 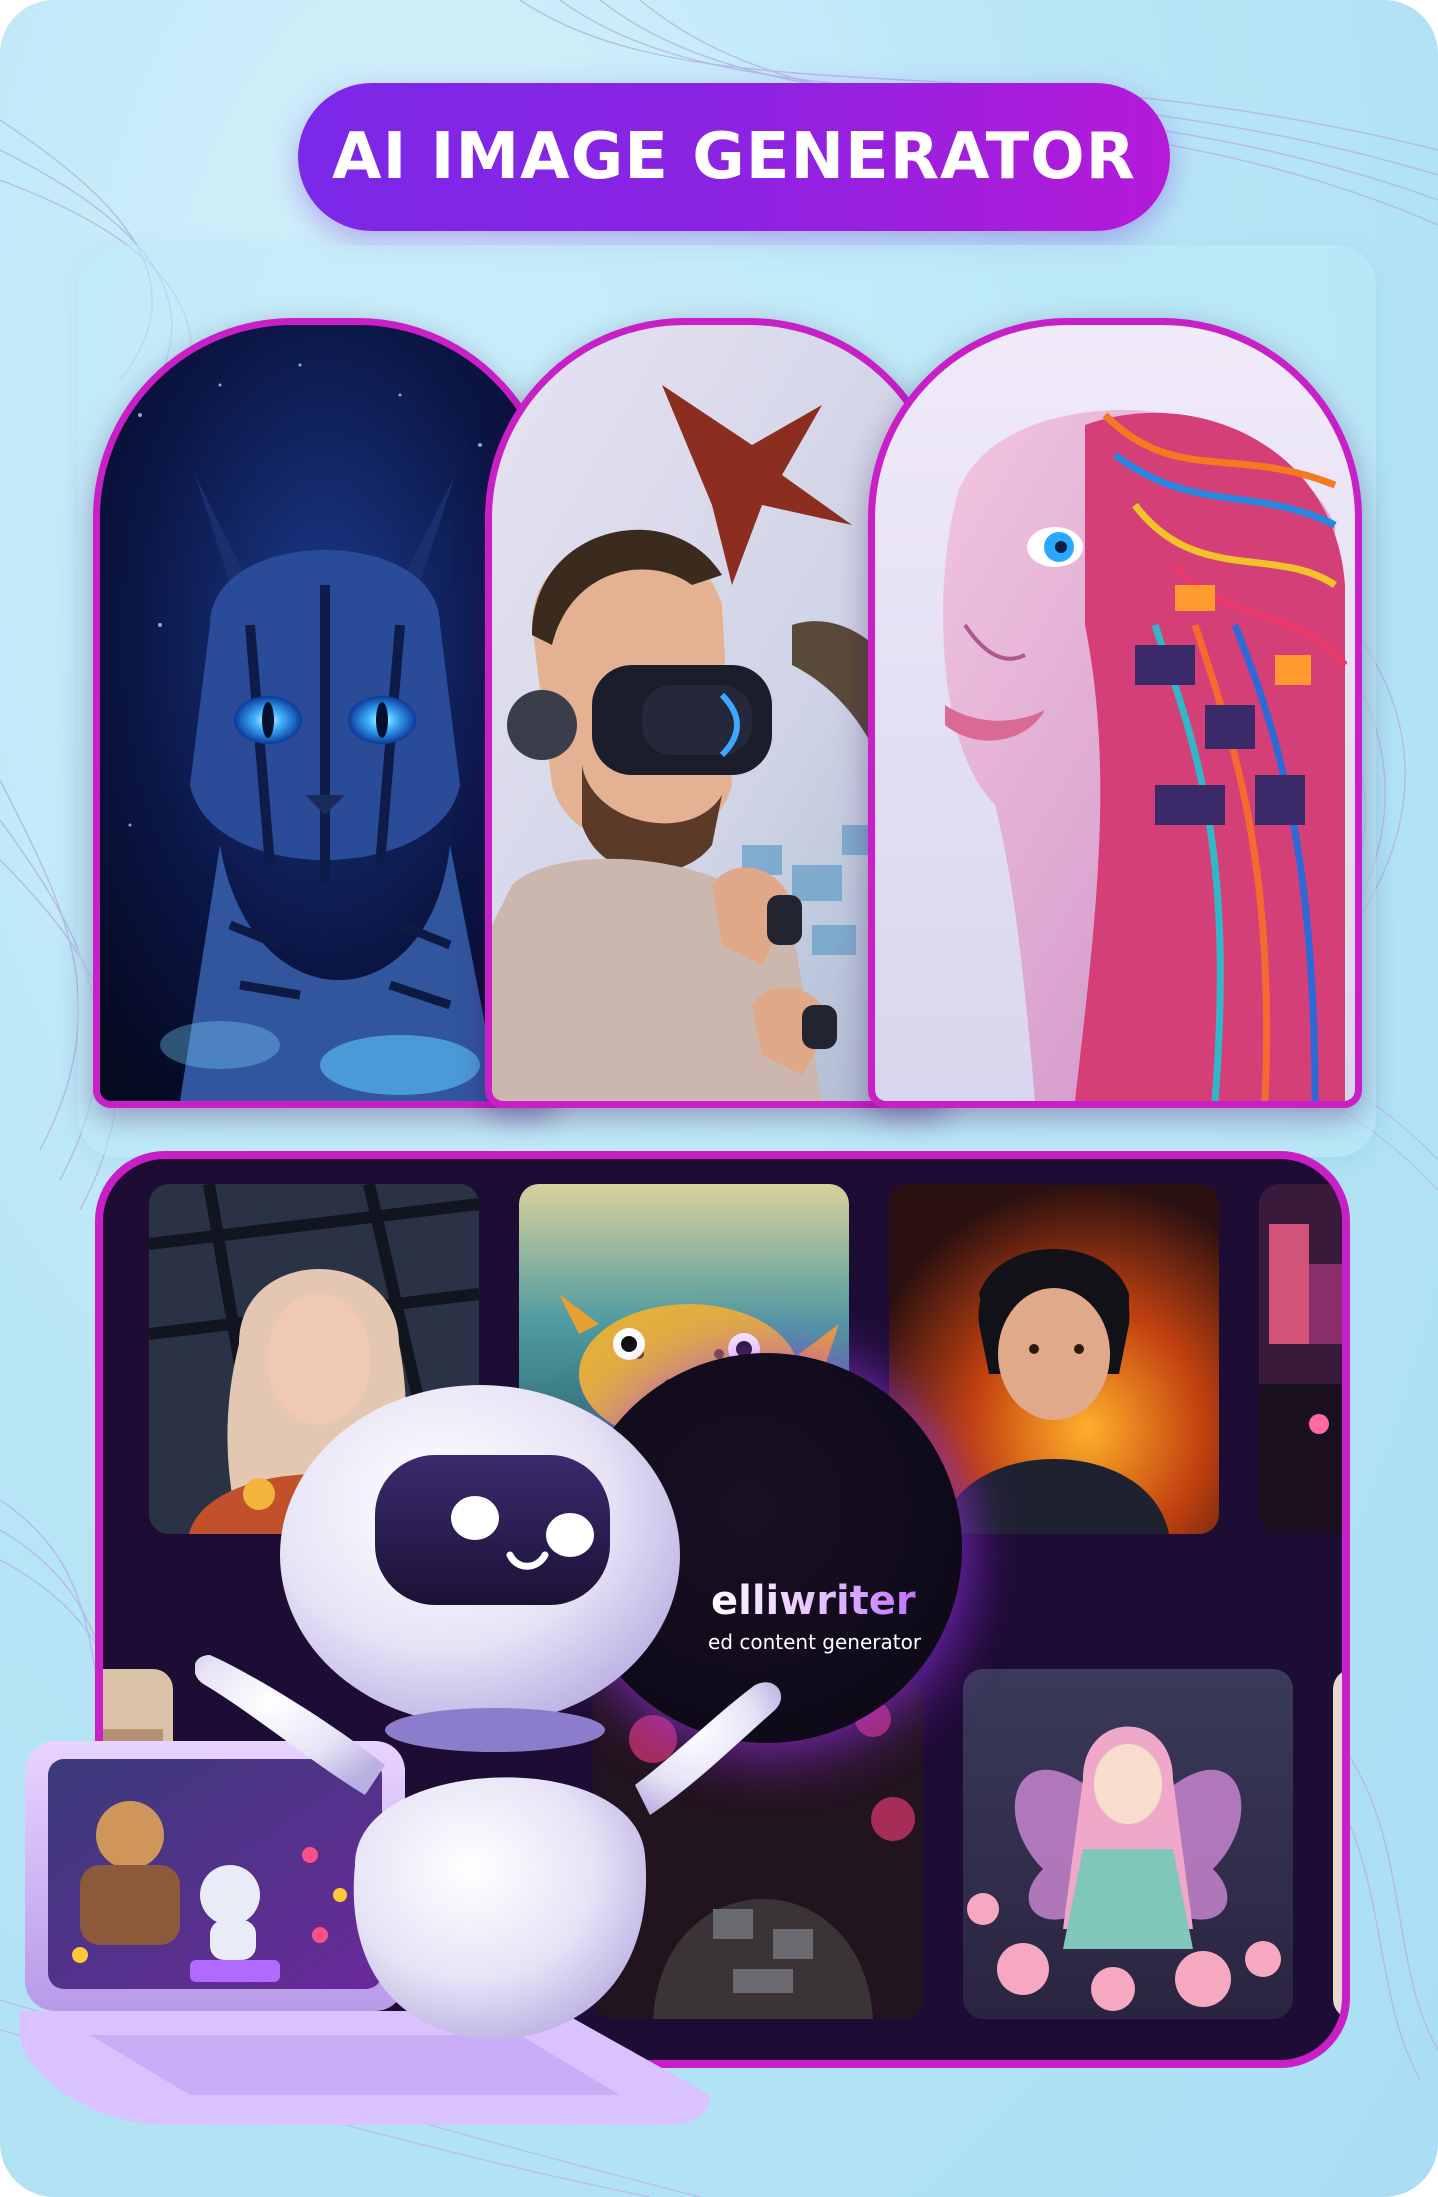 I want to click on showcase-image-cyborg, so click(x=1115, y=713).